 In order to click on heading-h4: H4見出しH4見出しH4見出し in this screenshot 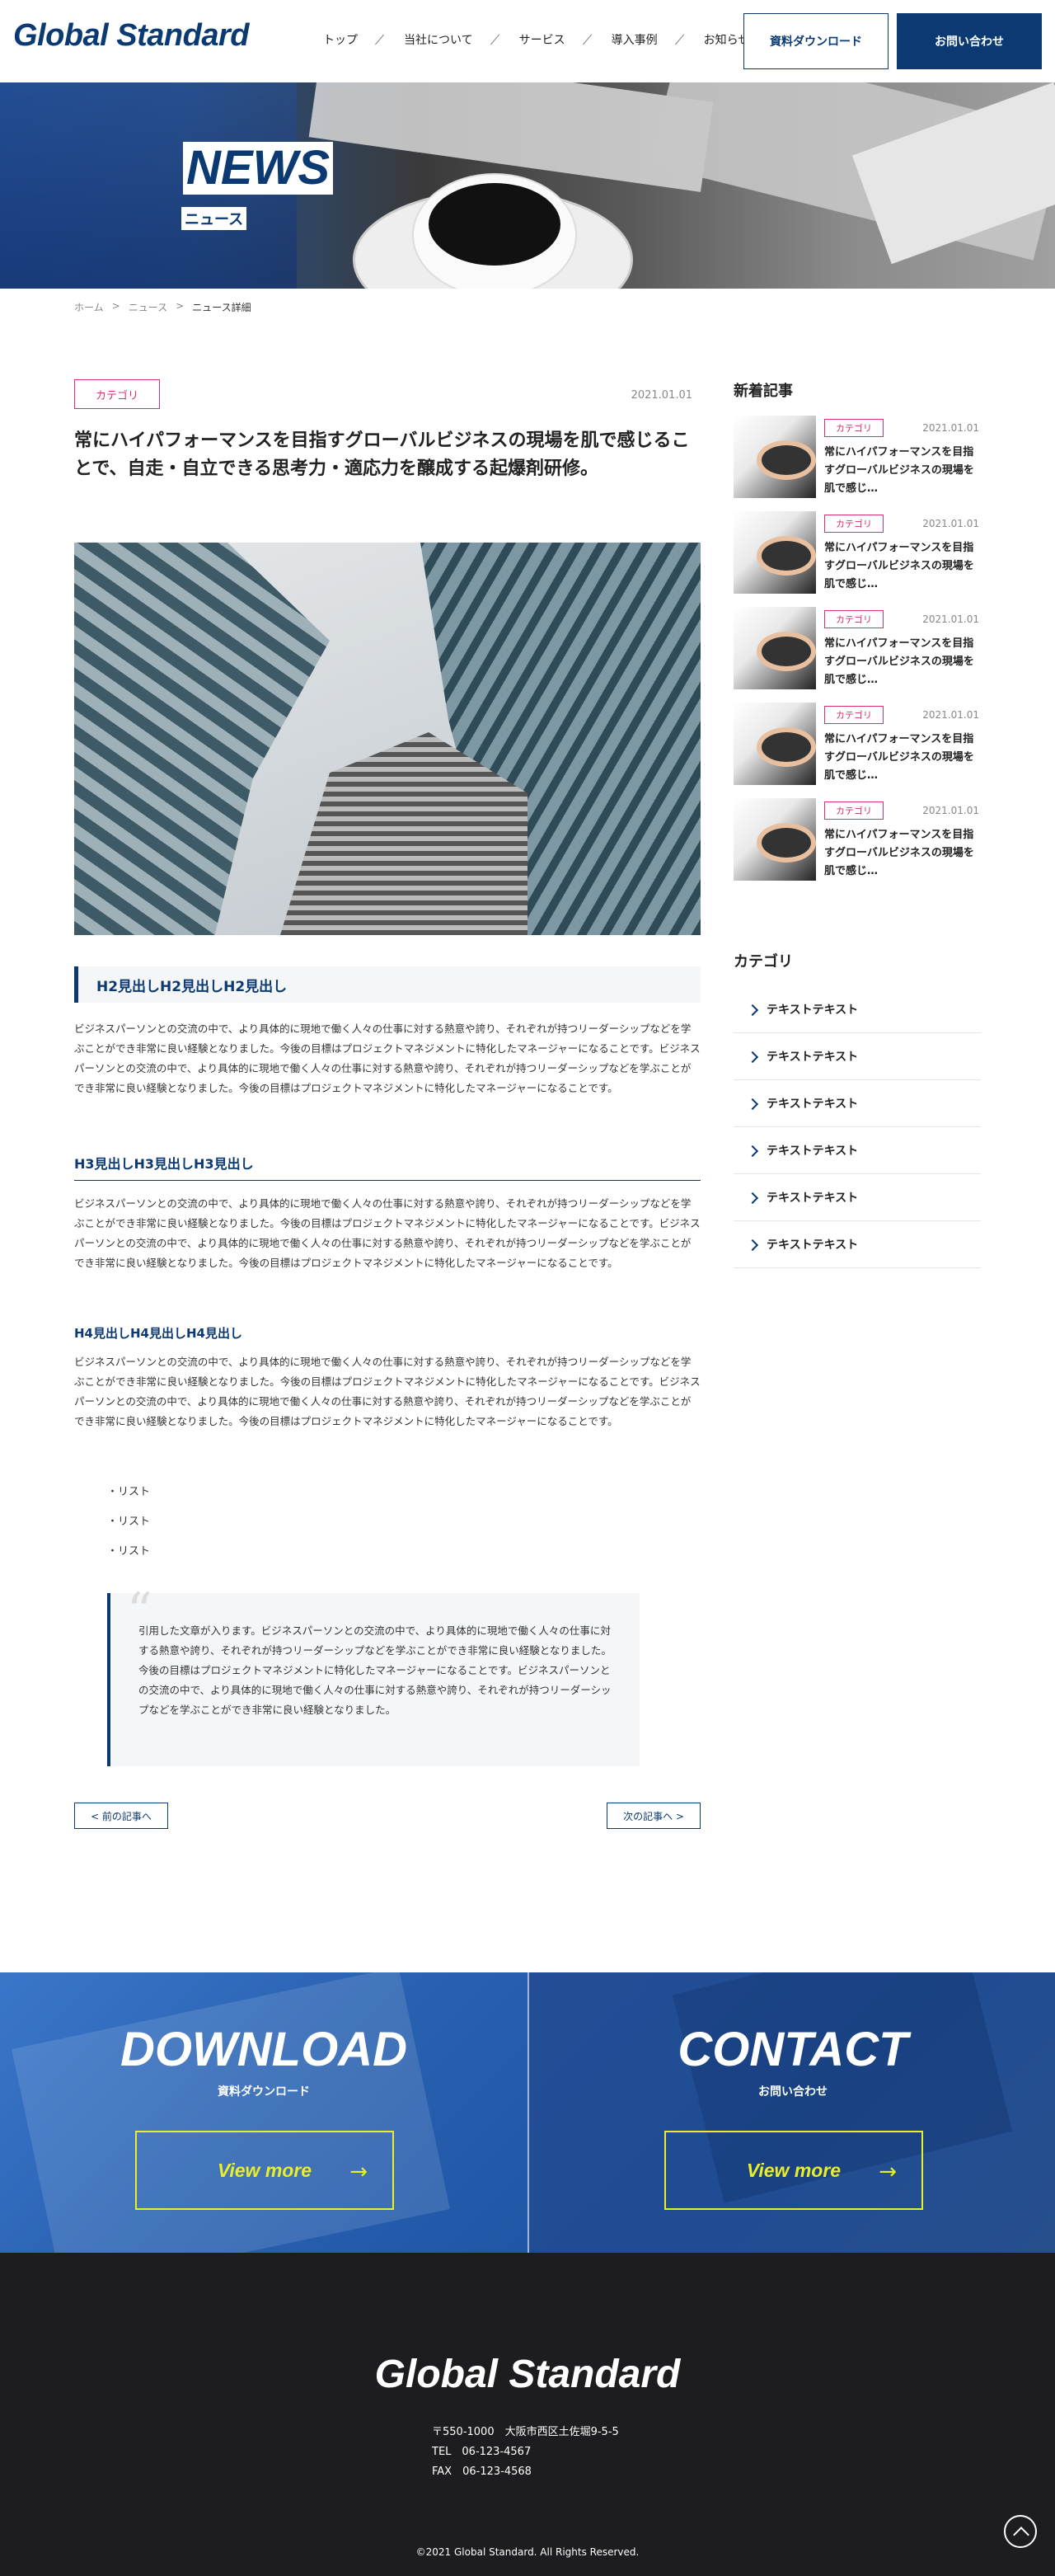, I will do `click(158, 1333)`.